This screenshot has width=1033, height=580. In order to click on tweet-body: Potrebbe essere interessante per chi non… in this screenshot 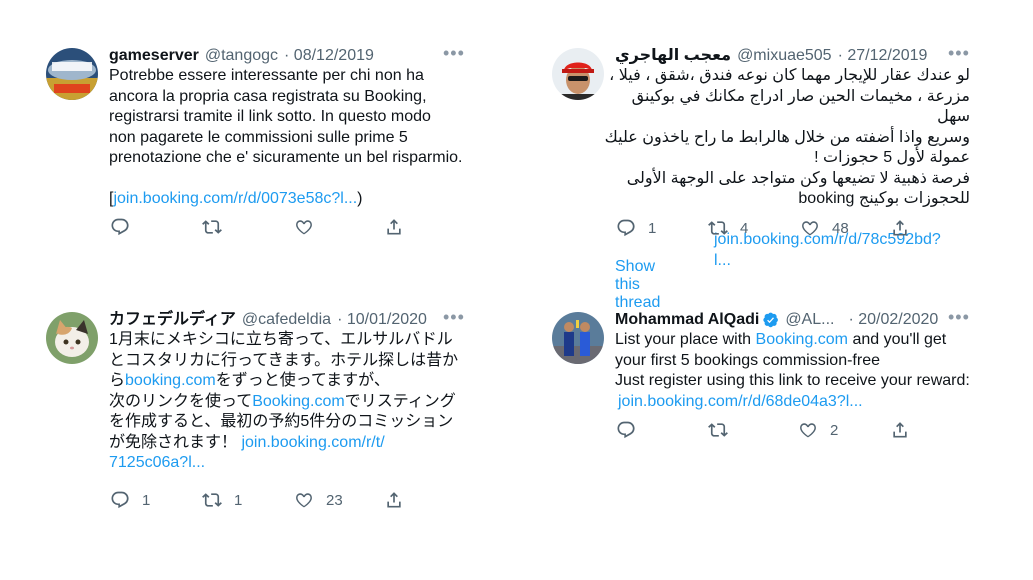, I will do `click(286, 116)`.